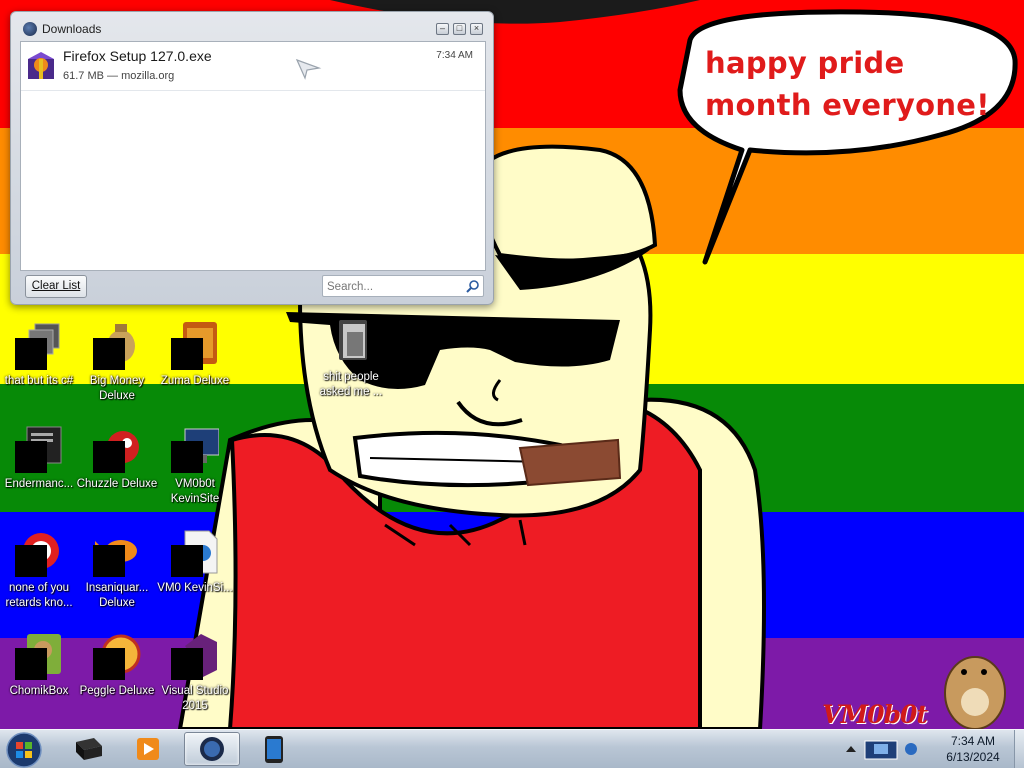 The width and height of the screenshot is (1024, 768). I want to click on search-box, so click(403, 286).